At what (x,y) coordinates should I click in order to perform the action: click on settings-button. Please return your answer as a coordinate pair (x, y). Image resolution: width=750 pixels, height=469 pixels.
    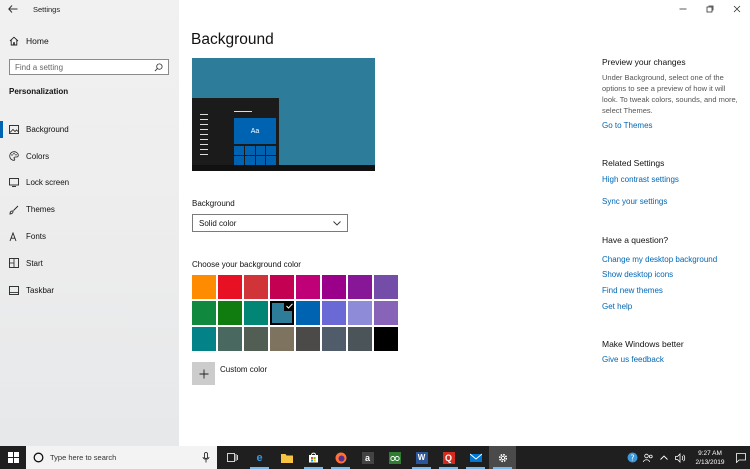
    Looking at the image, I should click on (502, 457).